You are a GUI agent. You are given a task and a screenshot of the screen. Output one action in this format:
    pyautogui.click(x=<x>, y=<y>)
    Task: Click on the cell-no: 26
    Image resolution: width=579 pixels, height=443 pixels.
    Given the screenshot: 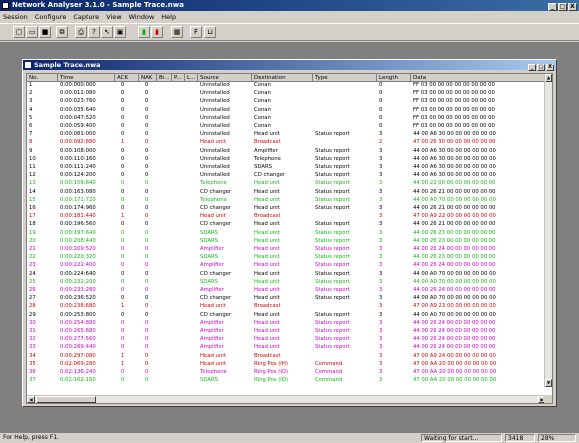 What is the action you would take?
    pyautogui.click(x=32, y=290)
    